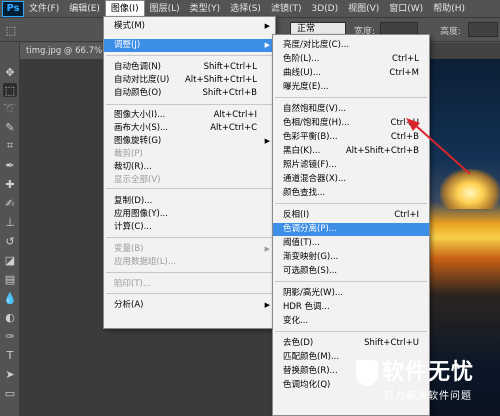 This screenshot has width=500, height=416. Describe the element at coordinates (449, 9) in the screenshot. I see `menu-help: 帮助(H)` at that location.